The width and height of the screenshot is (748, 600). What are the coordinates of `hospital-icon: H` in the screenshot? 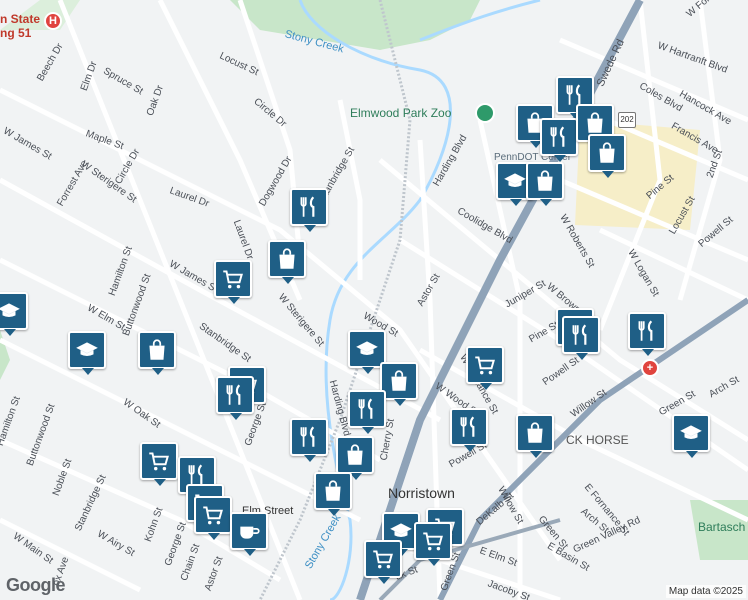 It's located at (53, 21).